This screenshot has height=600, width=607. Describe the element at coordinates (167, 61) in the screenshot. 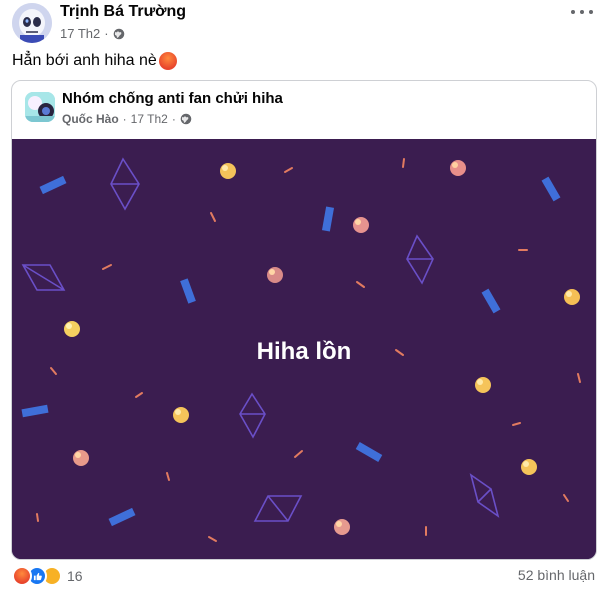

I see `angry-face-icon` at that location.